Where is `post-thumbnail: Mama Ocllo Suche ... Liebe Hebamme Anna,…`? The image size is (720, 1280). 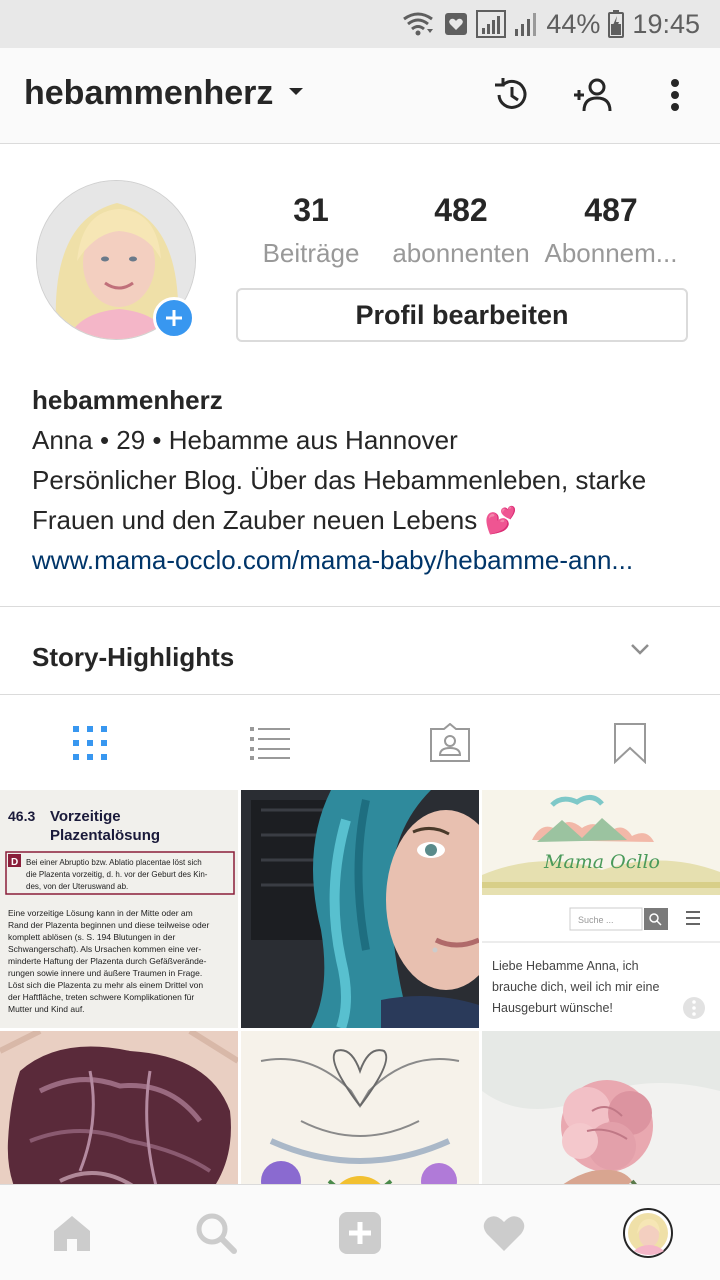 post-thumbnail: Mama Ocllo Suche ... Liebe Hebamme Anna,… is located at coordinates (601, 909).